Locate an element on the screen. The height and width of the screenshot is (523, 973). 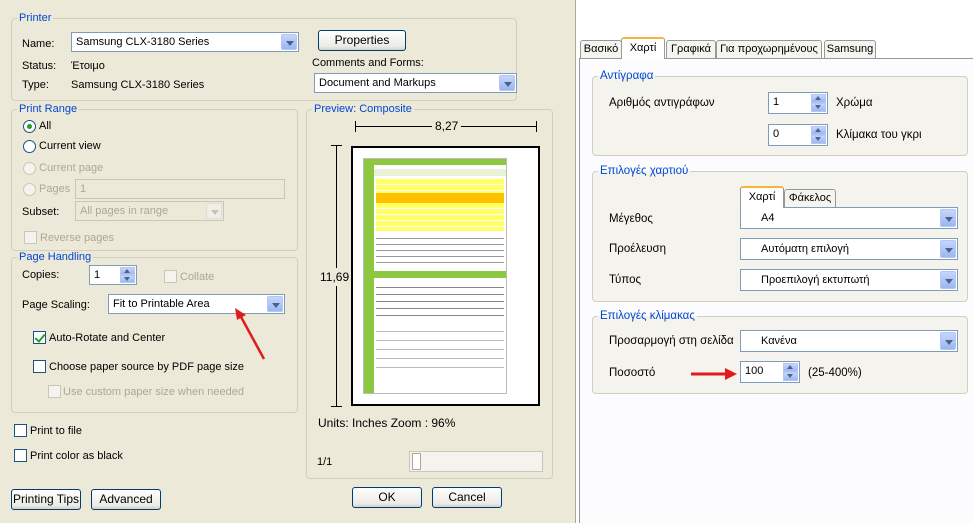
range-current-view-radio is located at coordinates (29, 146).